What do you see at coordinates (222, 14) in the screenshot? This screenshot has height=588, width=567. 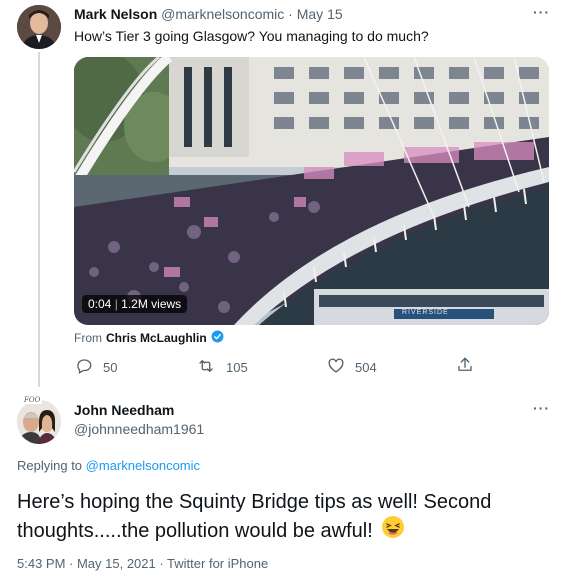 I see `author-handle: @marknelsoncomic` at bounding box center [222, 14].